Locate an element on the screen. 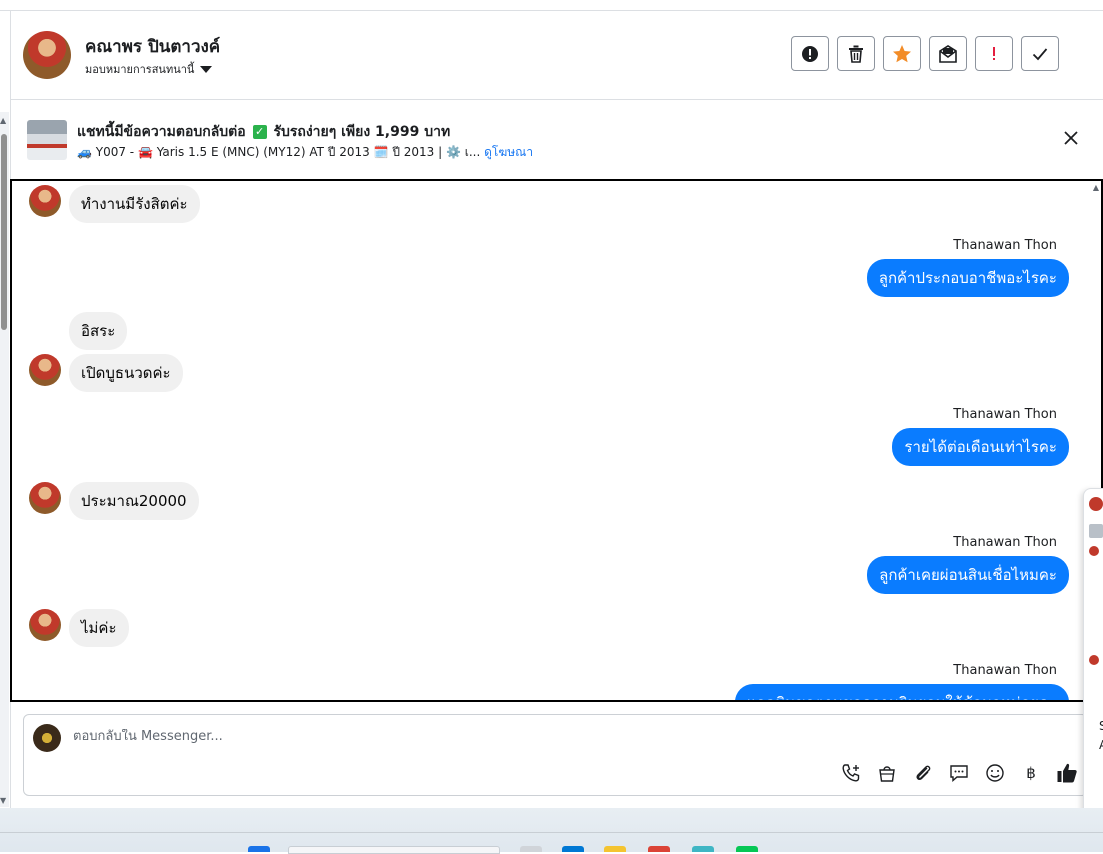  incoming-message: ประมาณ20000 is located at coordinates (134, 501).